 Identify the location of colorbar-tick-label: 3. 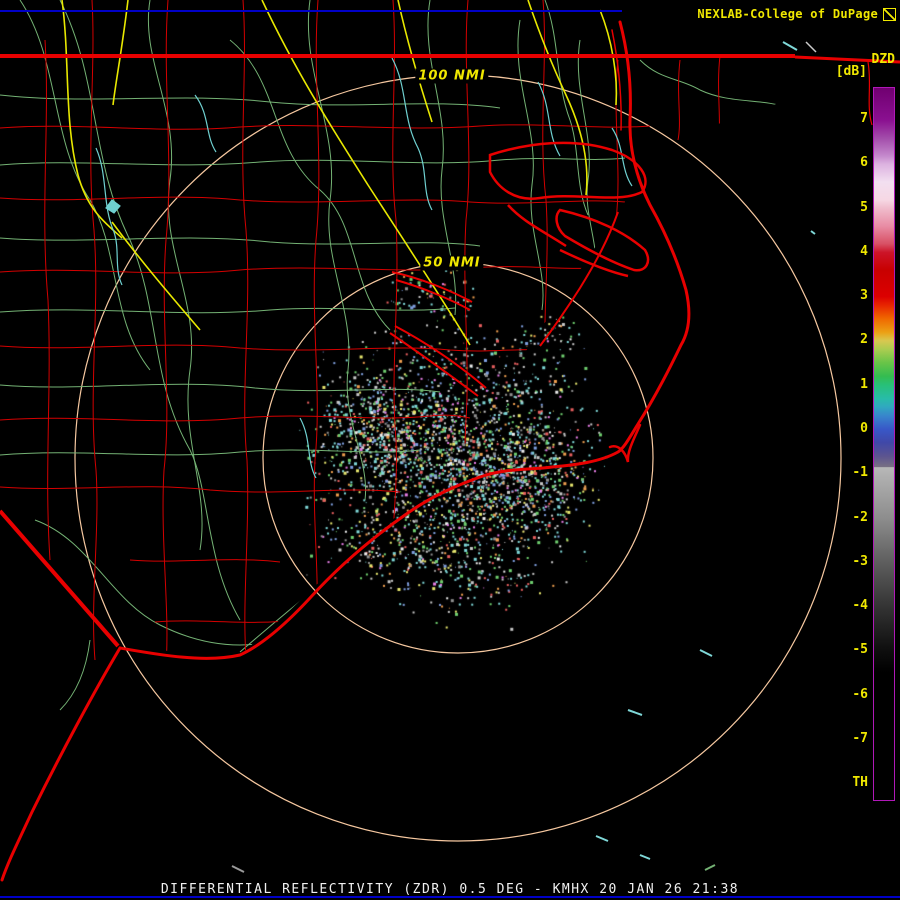
(864, 296).